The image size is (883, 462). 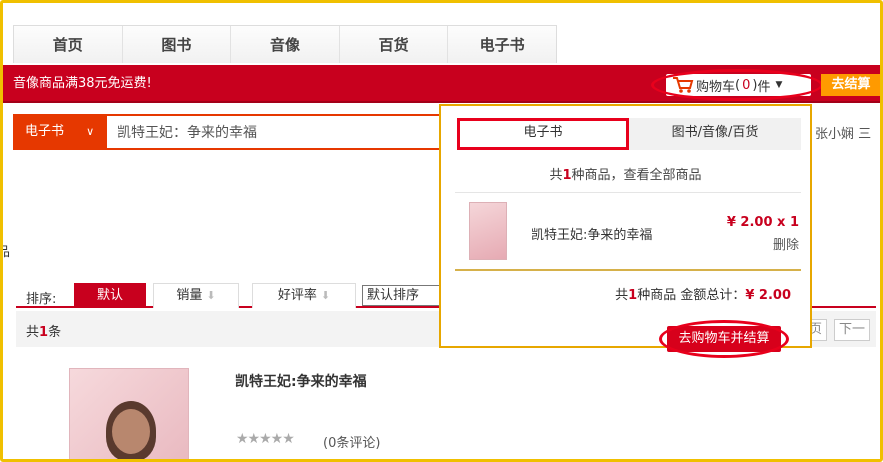 I want to click on cart-summary-link: 共1种商品，查看全部商品, so click(x=625, y=173).